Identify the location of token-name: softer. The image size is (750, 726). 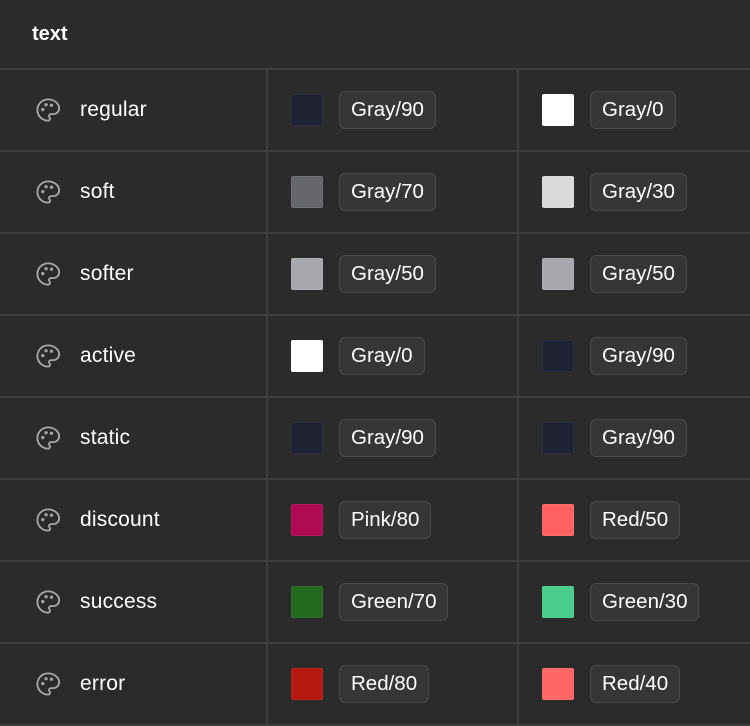
(107, 273).